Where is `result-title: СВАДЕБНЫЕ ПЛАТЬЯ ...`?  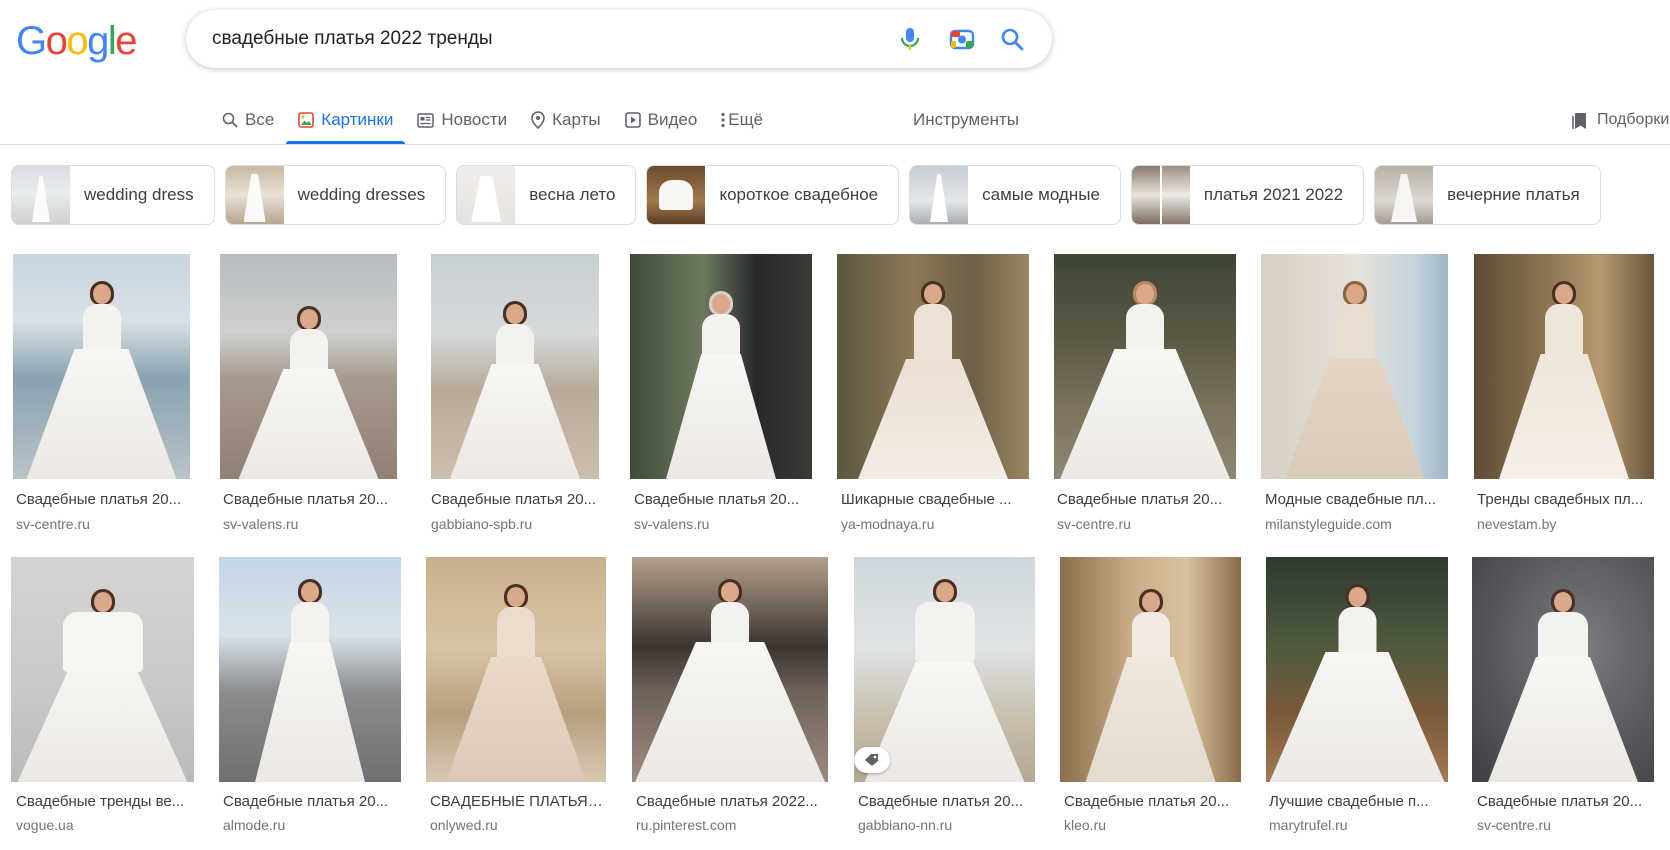 result-title: СВАДЕБНЫЕ ПЛАТЬЯ ... is located at coordinates (517, 801).